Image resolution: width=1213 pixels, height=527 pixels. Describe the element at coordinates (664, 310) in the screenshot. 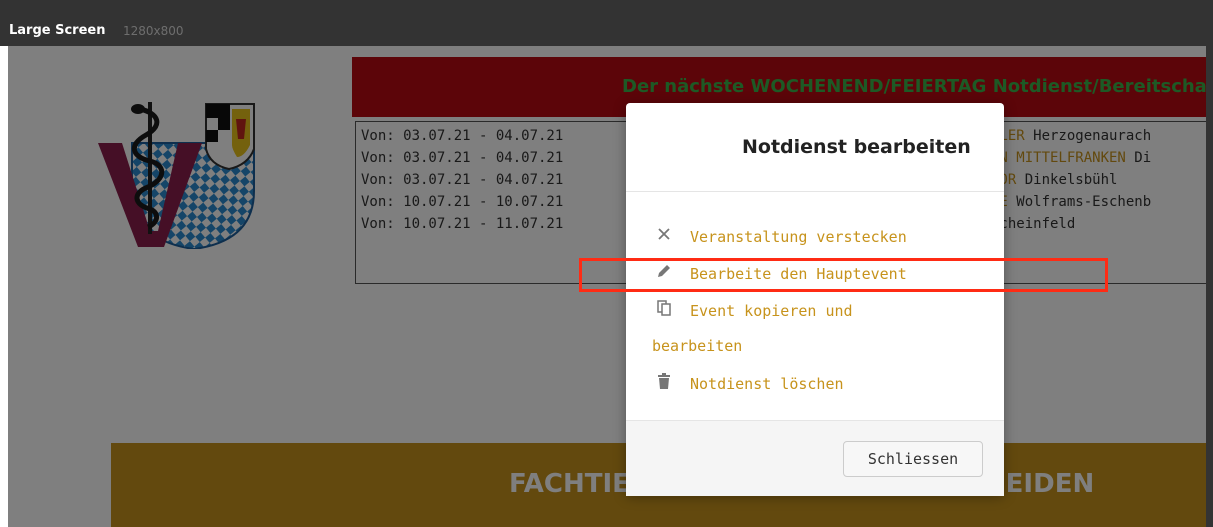

I see `copy-icon` at that location.